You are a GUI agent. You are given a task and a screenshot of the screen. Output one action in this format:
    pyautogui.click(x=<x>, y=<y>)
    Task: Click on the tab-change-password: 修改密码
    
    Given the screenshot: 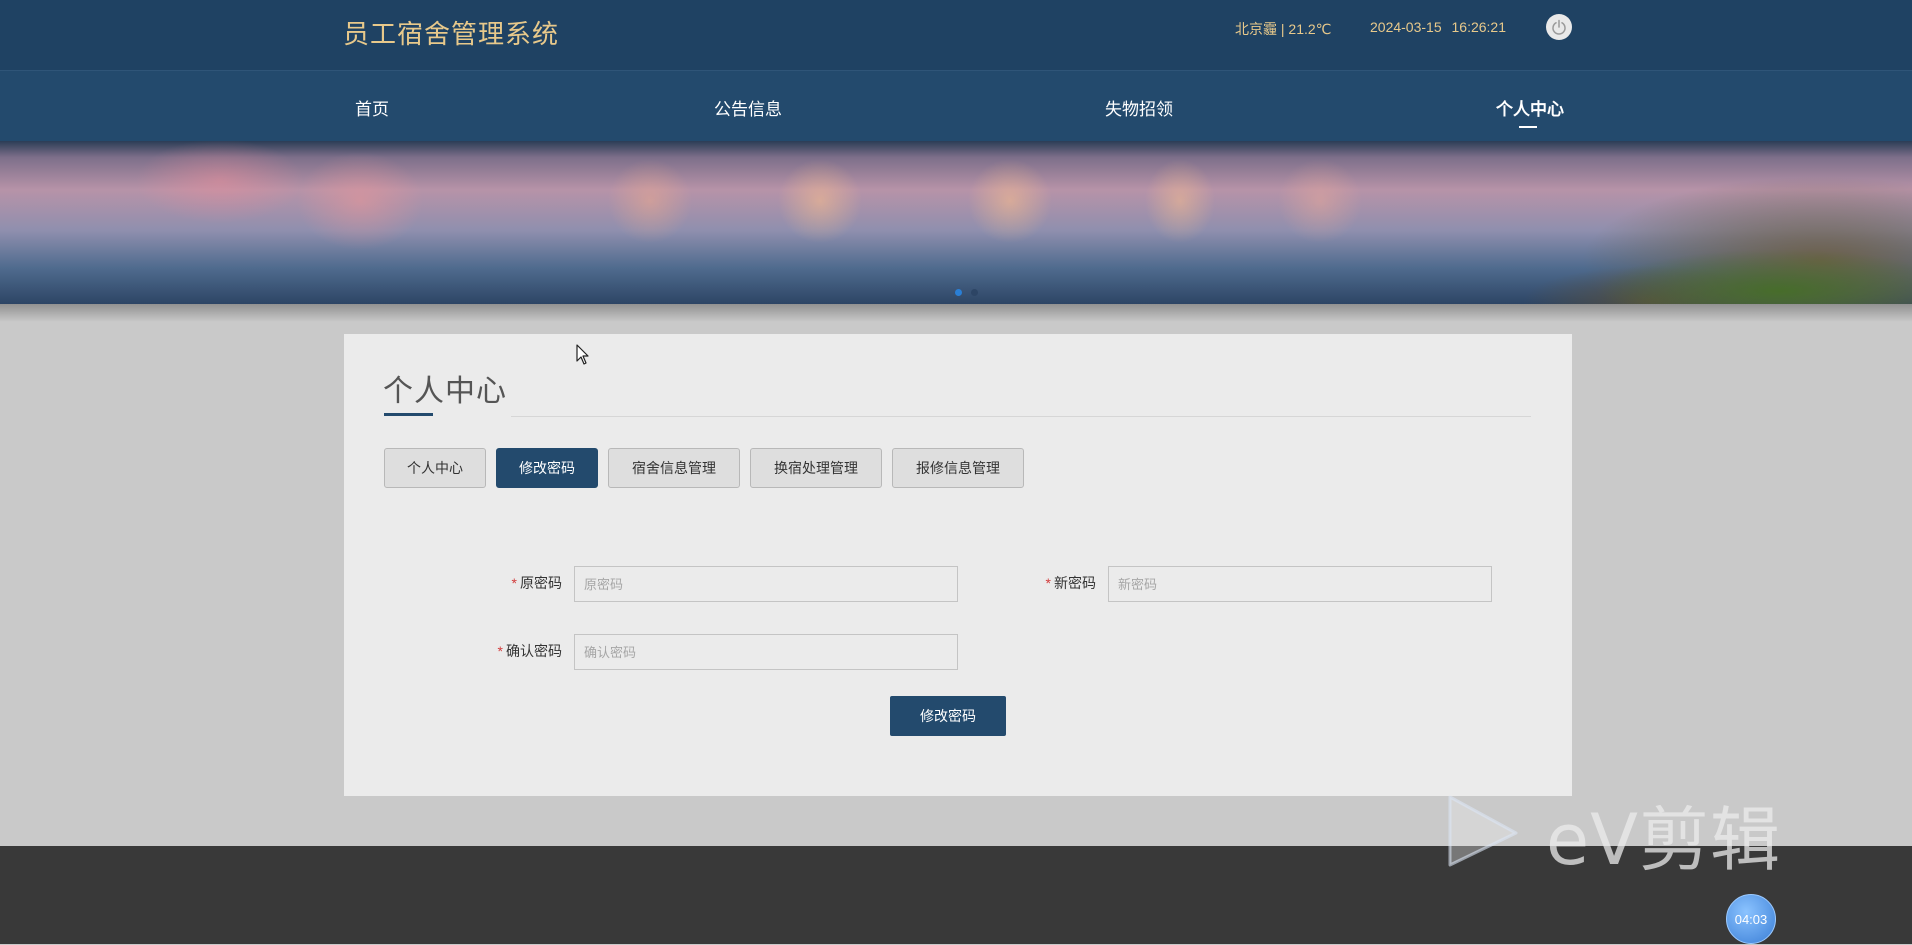 What is the action you would take?
    pyautogui.click(x=547, y=468)
    